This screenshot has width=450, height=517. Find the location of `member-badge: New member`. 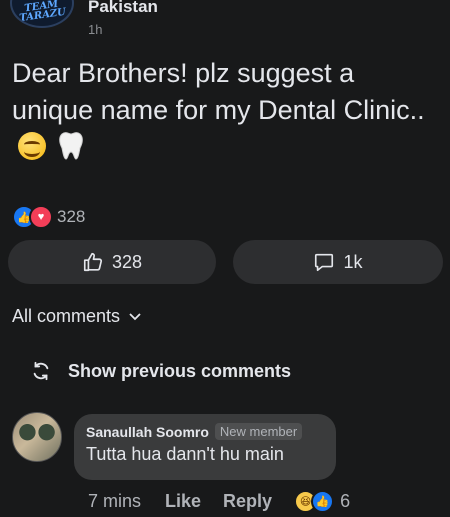

member-badge: New member is located at coordinates (258, 431).